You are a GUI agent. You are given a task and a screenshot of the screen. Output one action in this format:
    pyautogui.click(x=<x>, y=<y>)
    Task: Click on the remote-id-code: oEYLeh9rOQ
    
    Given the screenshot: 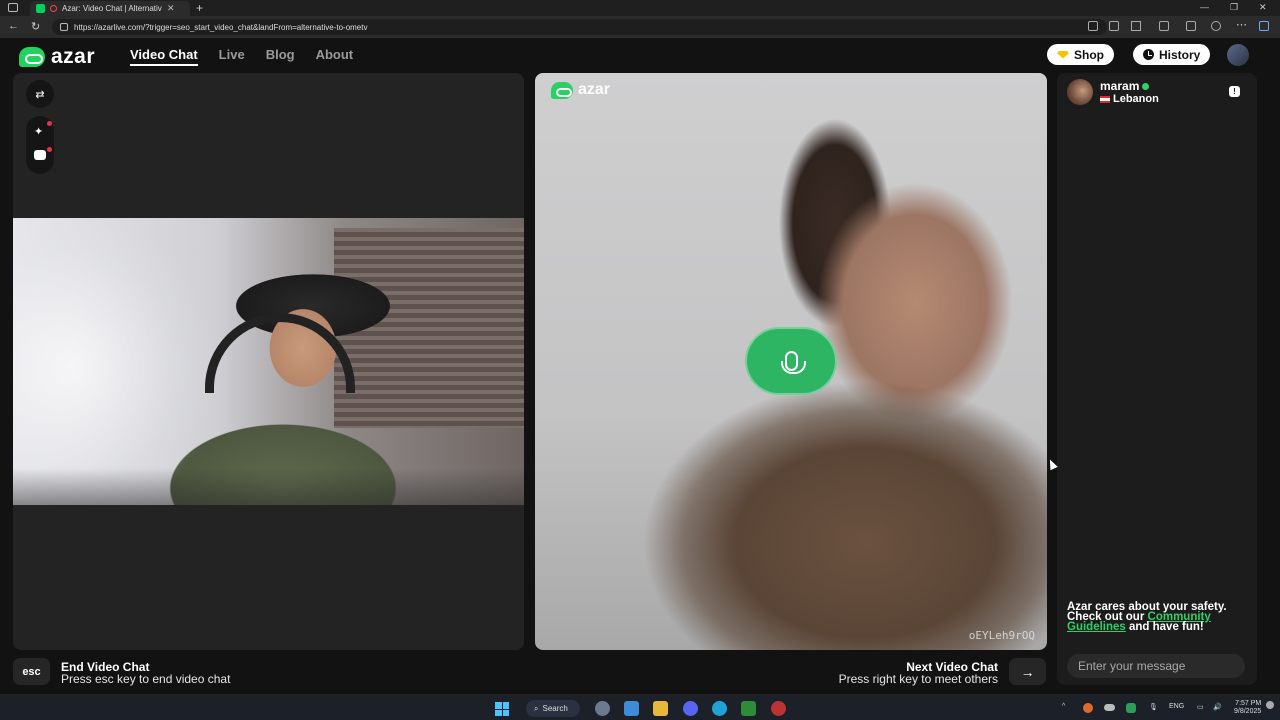 What is the action you would take?
    pyautogui.click(x=1001, y=635)
    